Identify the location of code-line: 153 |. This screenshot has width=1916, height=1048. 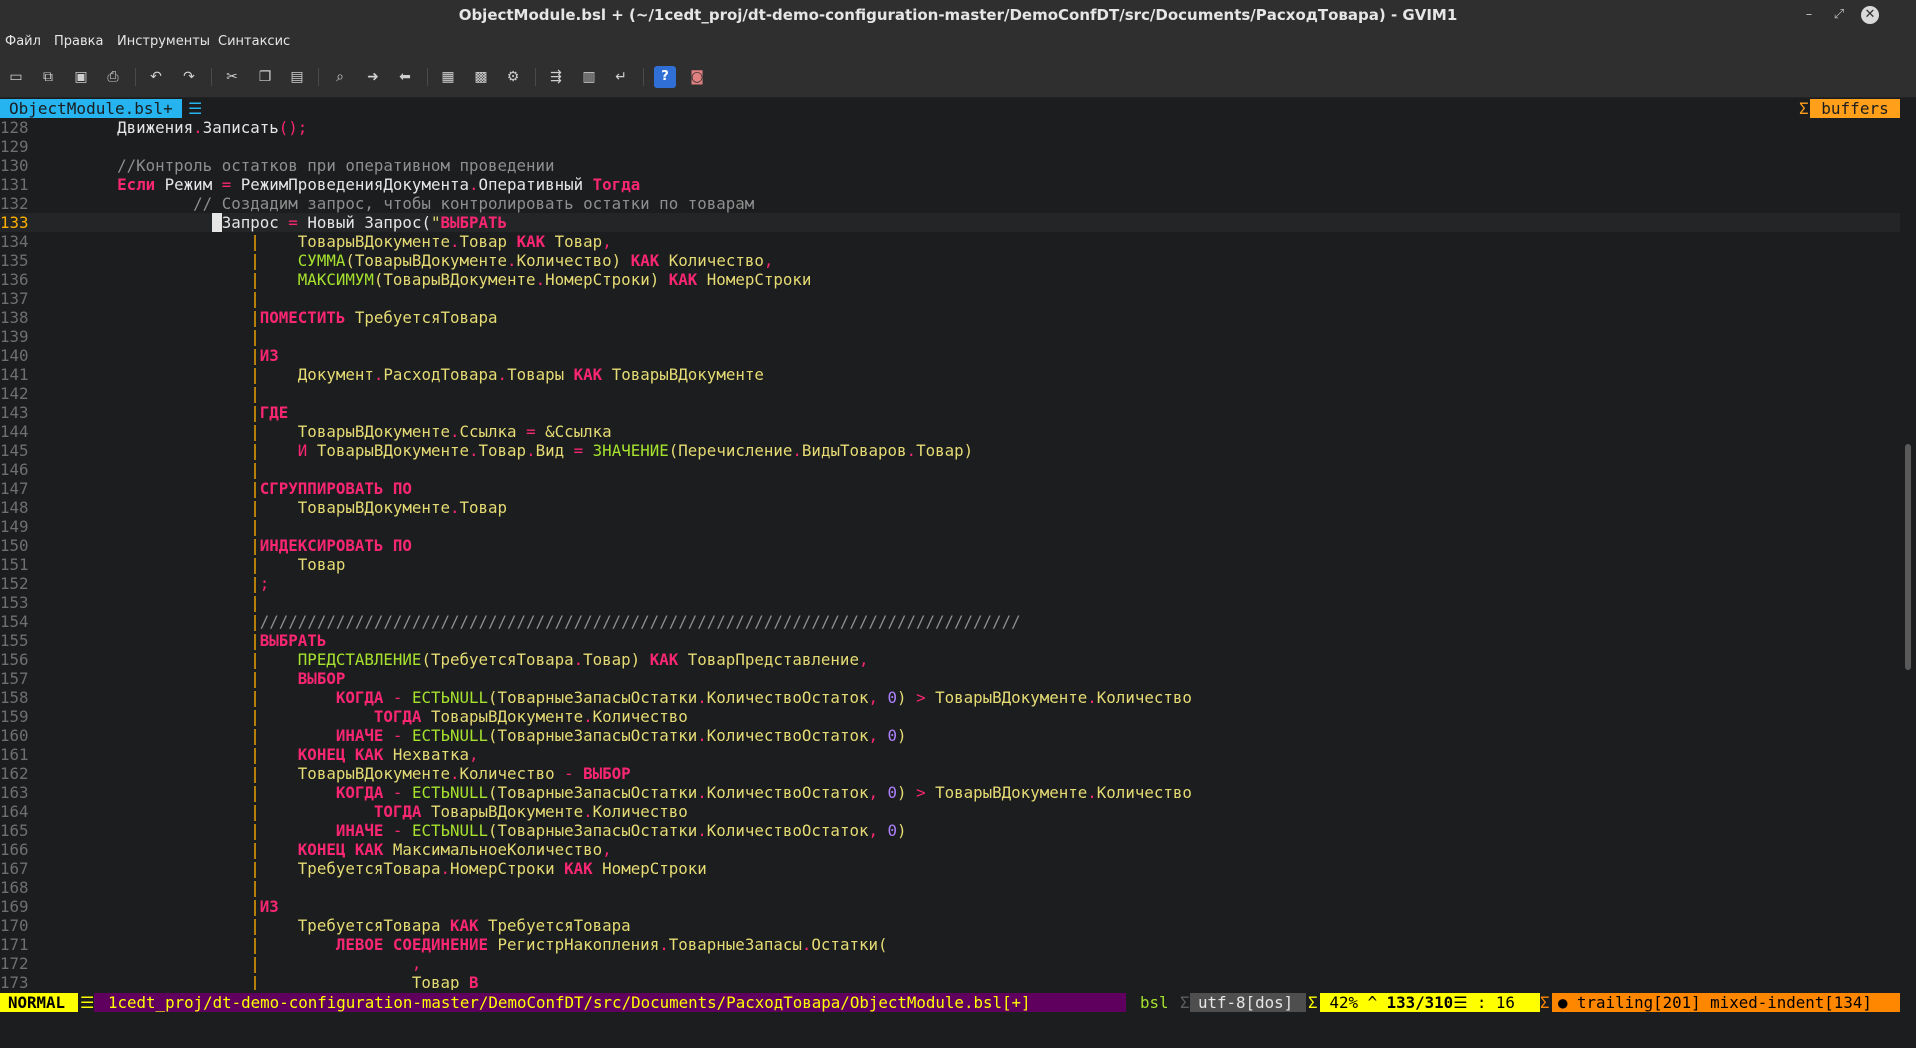
(950, 602).